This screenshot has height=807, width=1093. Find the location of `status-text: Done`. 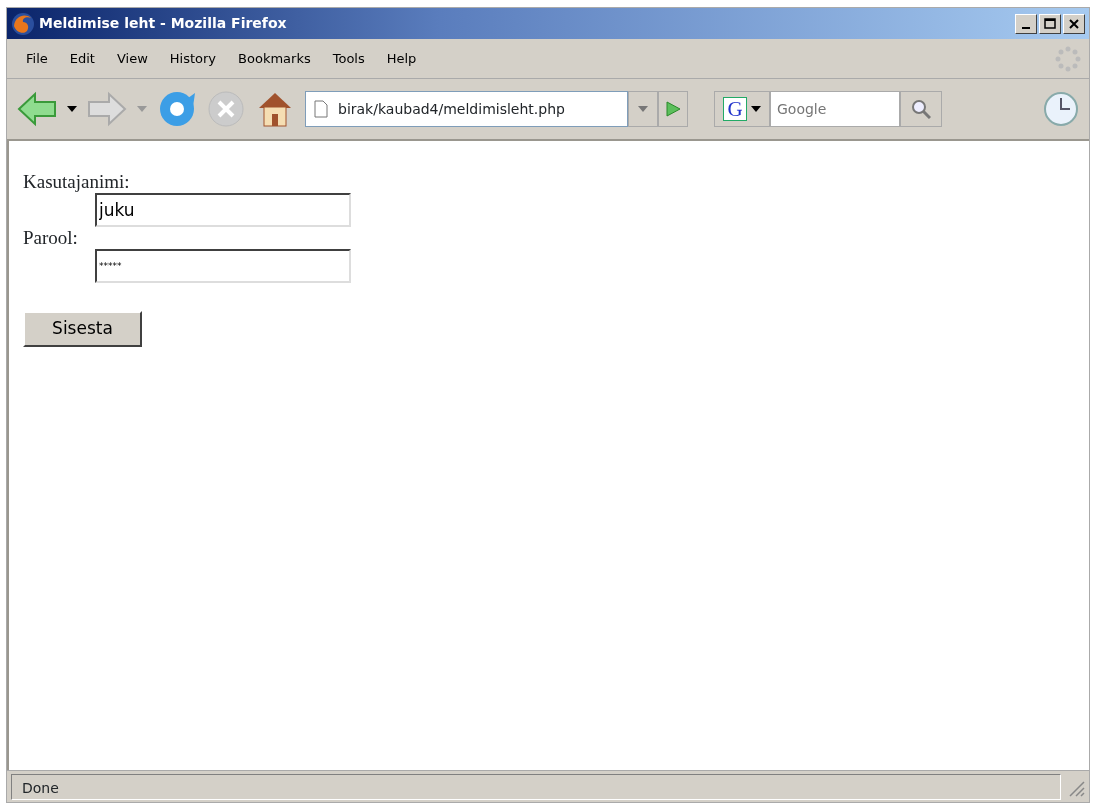

status-text: Done is located at coordinates (536, 786).